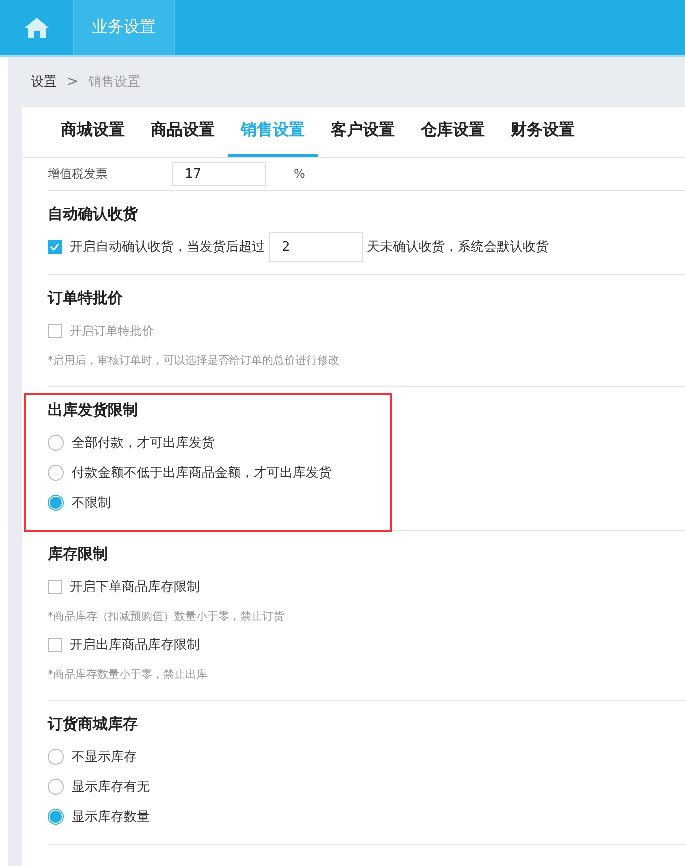  I want to click on hint-text: *启用后，审核订单时，可以选择是否给订单的总价进行修改, so click(194, 360).